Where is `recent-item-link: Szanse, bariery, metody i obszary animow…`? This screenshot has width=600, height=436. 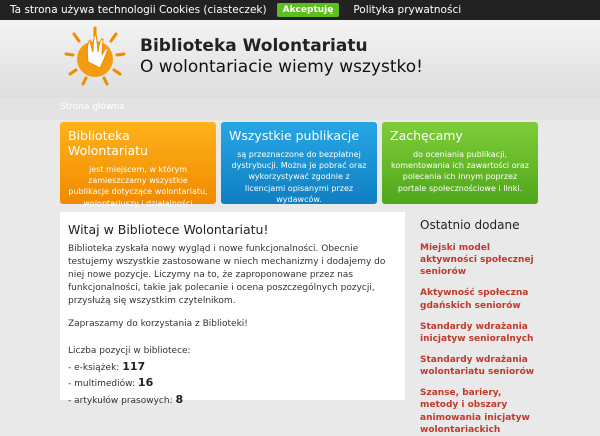
recent-item-link: Szanse, bariery, metody i obszary animow… is located at coordinates (479, 411).